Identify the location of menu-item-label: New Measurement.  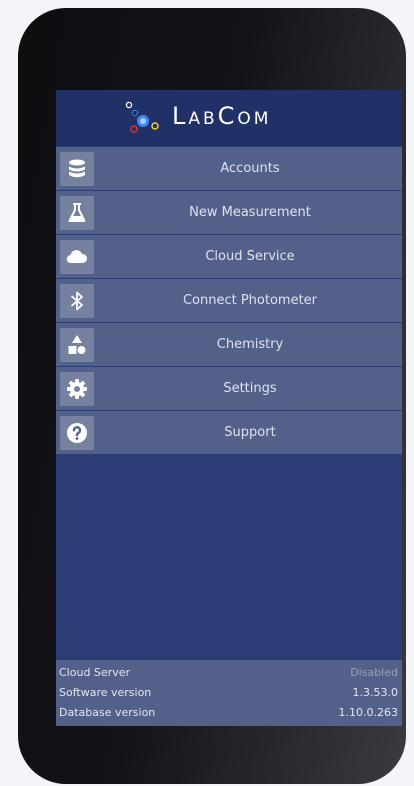
(250, 212).